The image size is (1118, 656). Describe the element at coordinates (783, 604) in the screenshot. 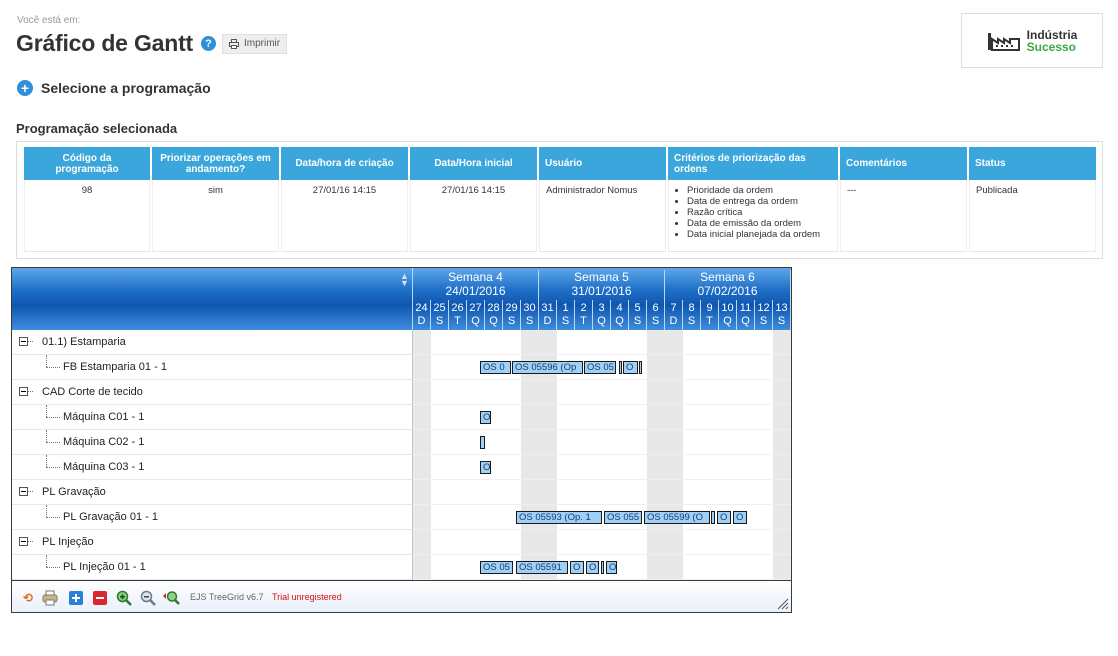

I see `resize-grip-icon` at that location.